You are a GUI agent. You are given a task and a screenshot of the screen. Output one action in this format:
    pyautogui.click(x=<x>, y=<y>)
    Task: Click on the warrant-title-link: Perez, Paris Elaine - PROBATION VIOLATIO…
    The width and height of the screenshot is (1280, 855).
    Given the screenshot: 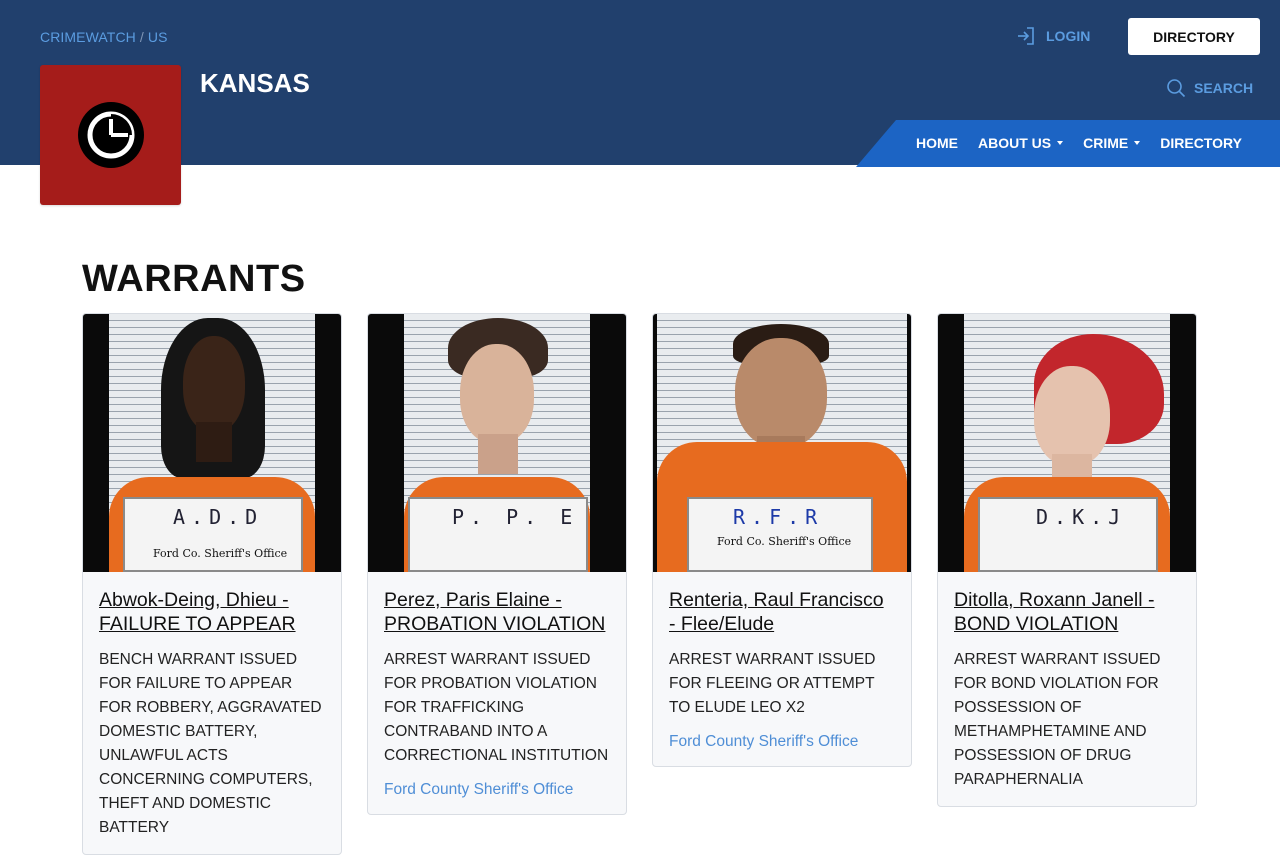 What is the action you would take?
    pyautogui.click(x=497, y=612)
    